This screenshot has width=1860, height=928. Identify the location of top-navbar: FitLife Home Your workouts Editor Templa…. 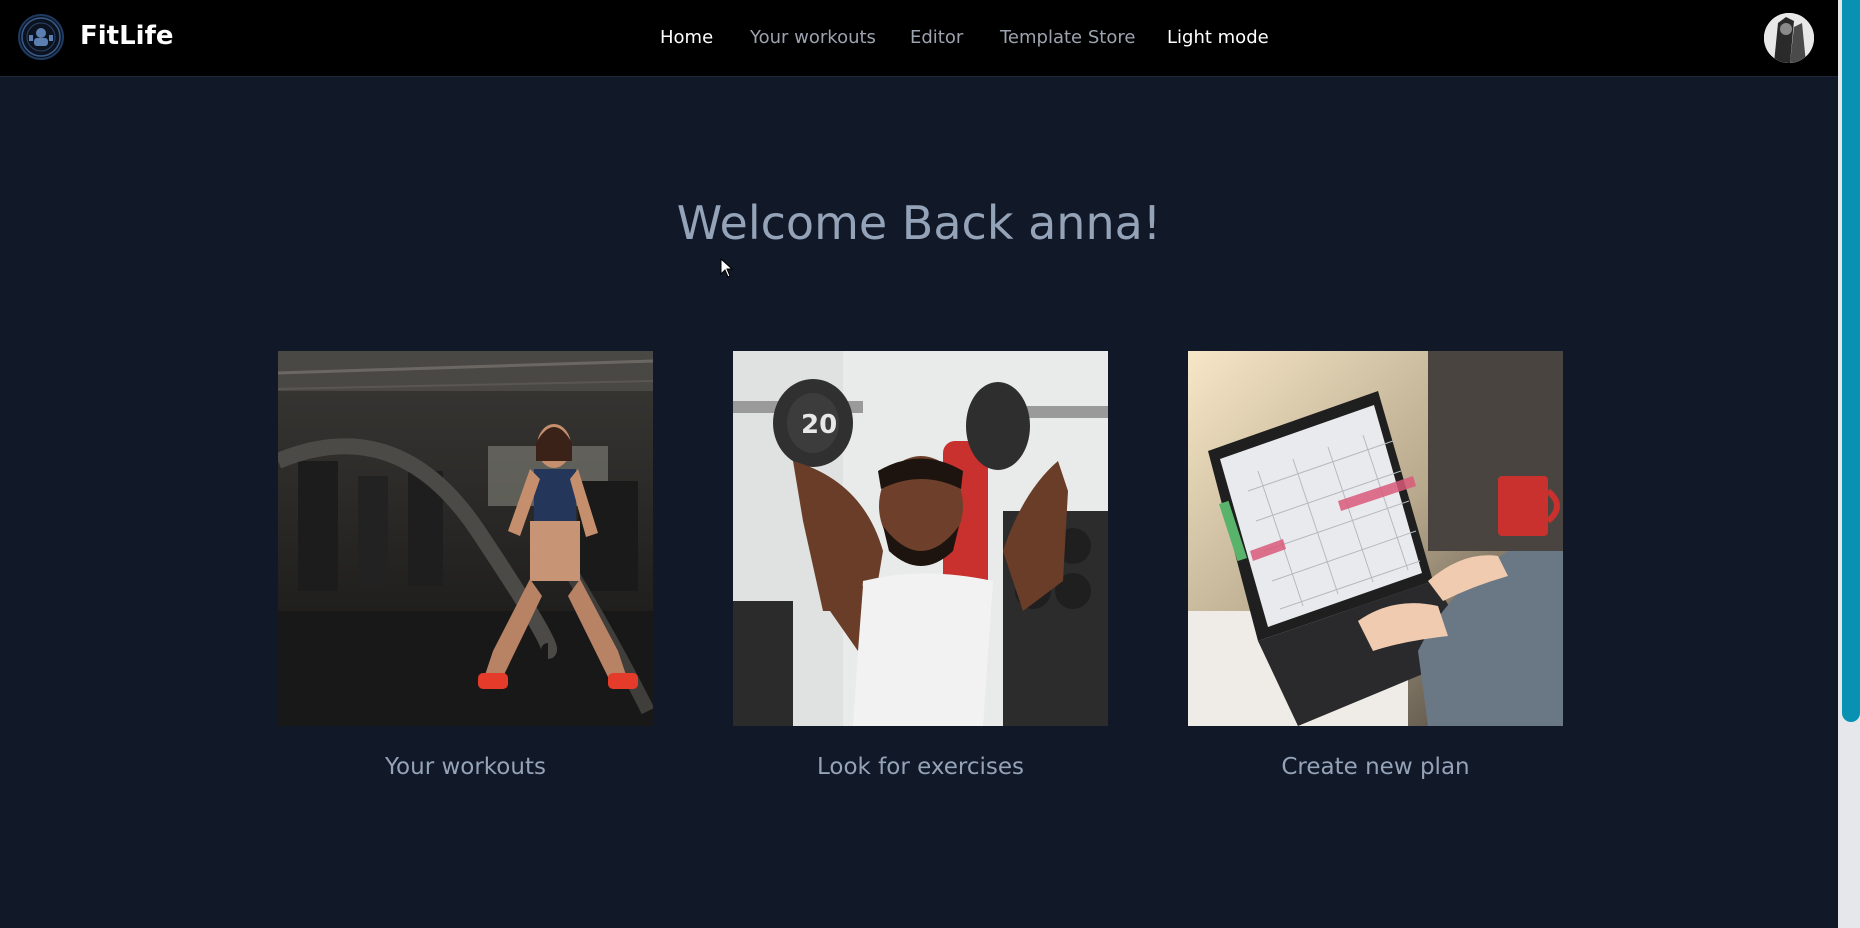
(919, 38).